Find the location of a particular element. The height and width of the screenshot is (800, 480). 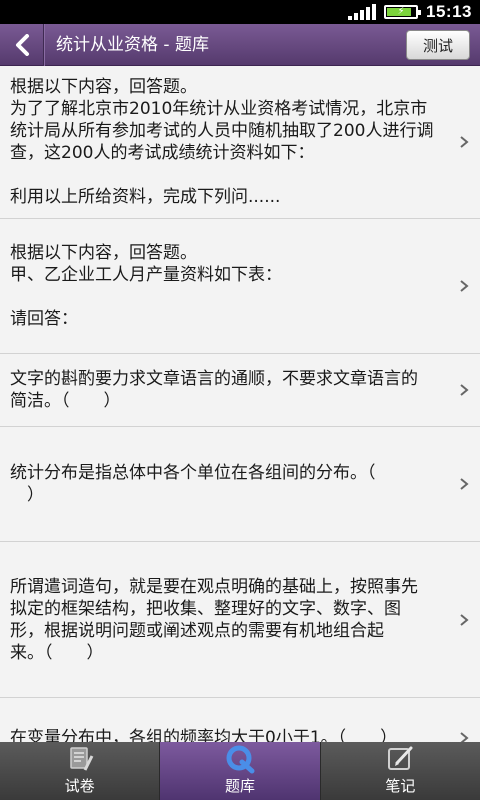

question-item: 文字的斟酌要力求文章语言的通顺，不要求文章语言的 简洁。（ ） is located at coordinates (240, 390).